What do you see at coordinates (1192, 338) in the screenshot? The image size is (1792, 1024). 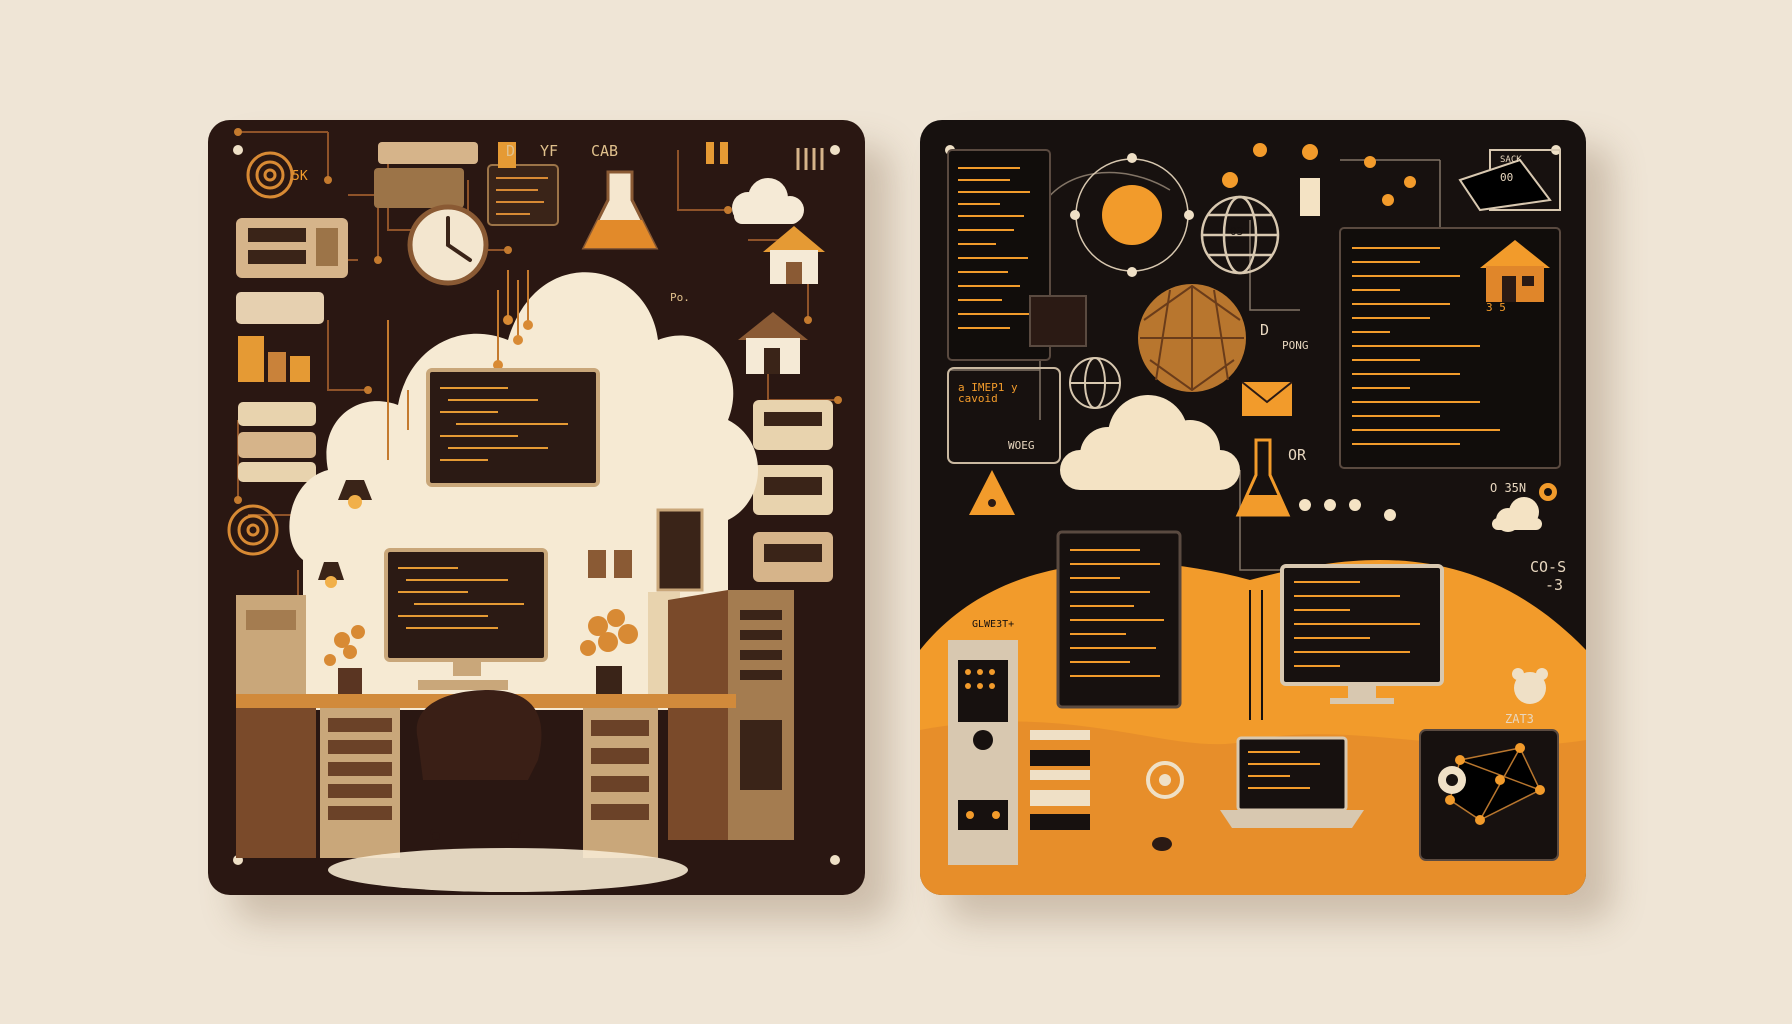 I see `geodesic-sphere-icon` at bounding box center [1192, 338].